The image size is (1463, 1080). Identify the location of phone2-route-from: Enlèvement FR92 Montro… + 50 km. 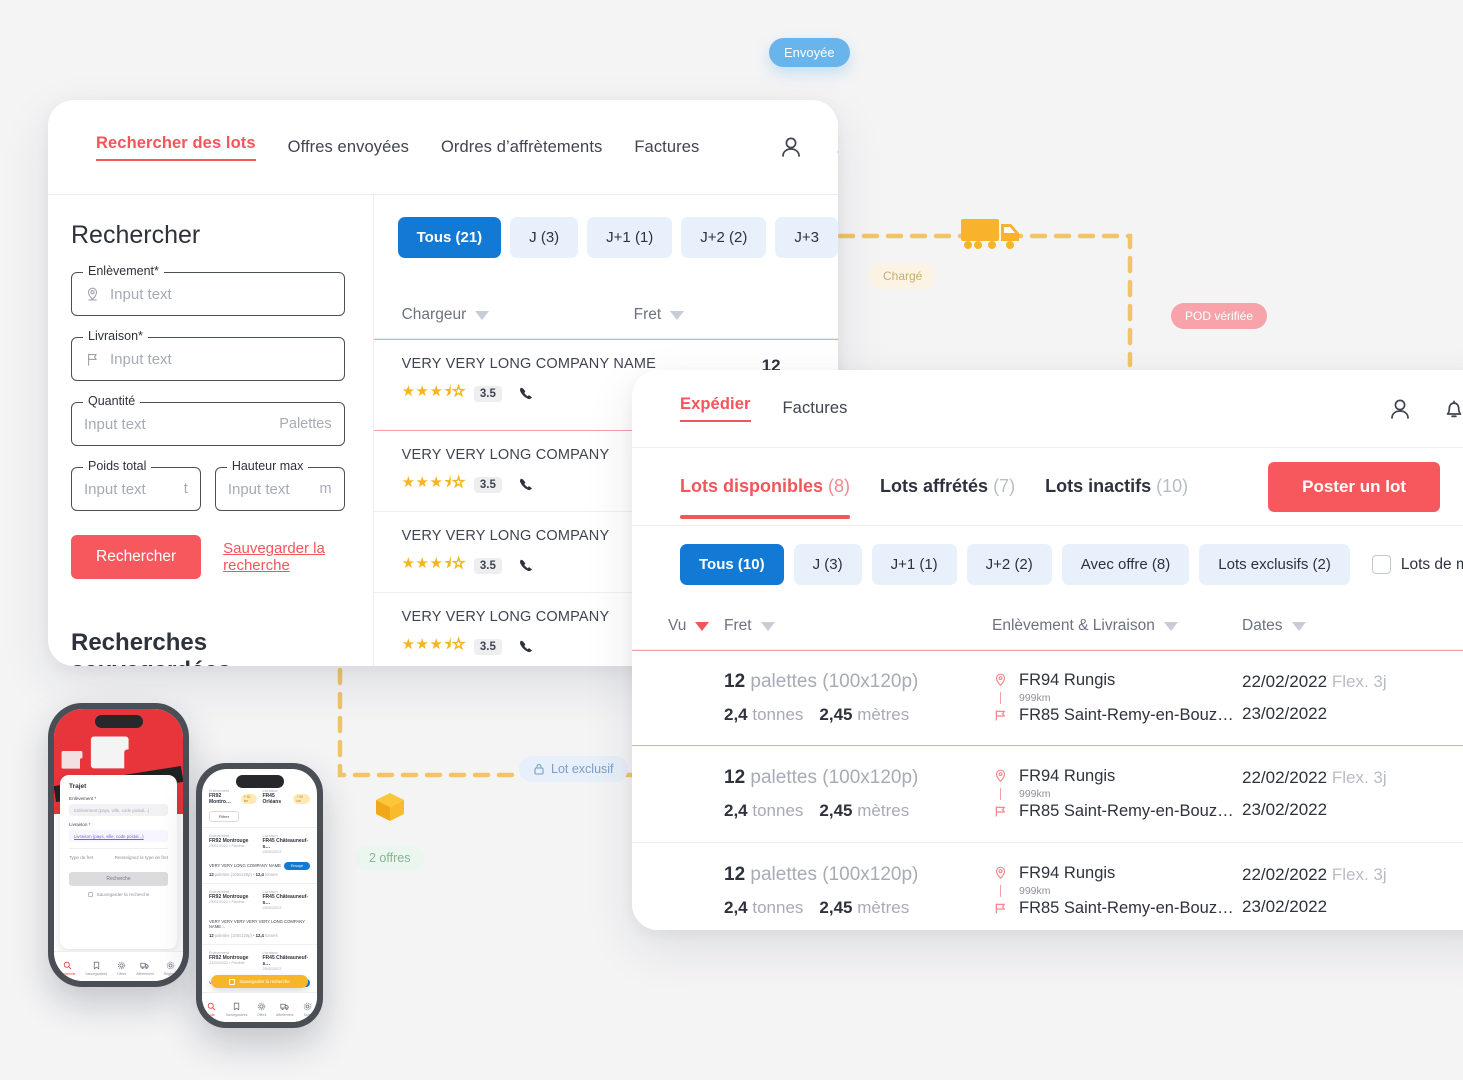
(233, 797).